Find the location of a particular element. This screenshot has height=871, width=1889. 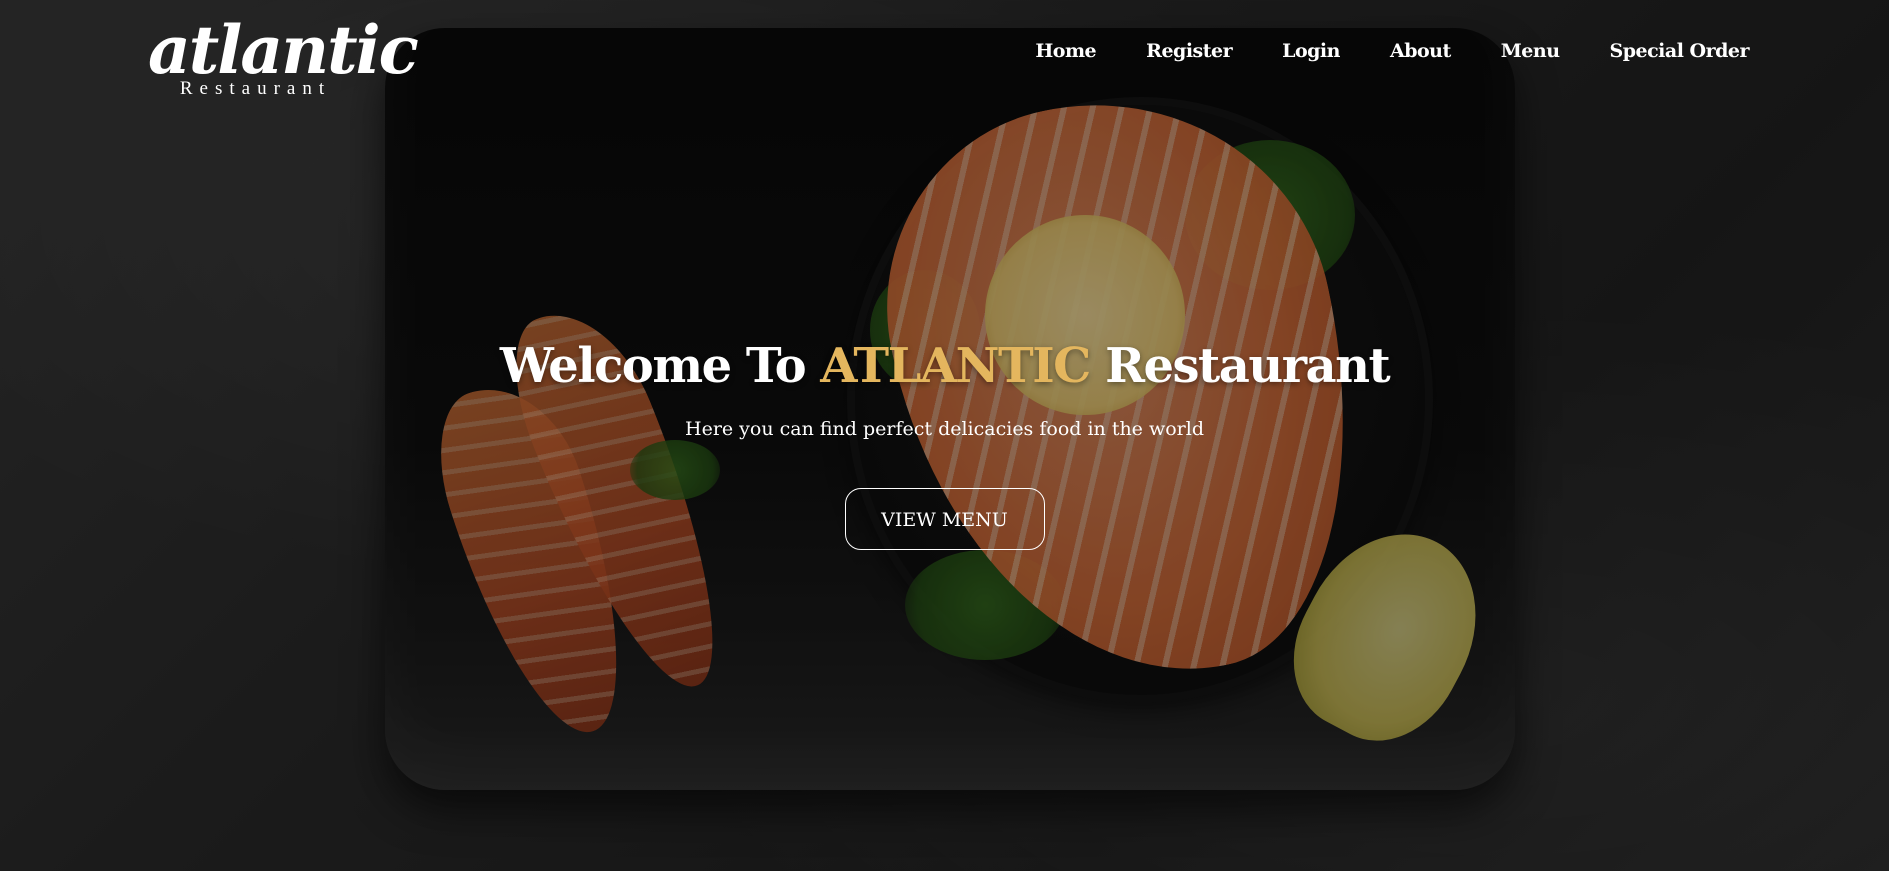

logo-tagline: Restaurant is located at coordinates (255, 88).